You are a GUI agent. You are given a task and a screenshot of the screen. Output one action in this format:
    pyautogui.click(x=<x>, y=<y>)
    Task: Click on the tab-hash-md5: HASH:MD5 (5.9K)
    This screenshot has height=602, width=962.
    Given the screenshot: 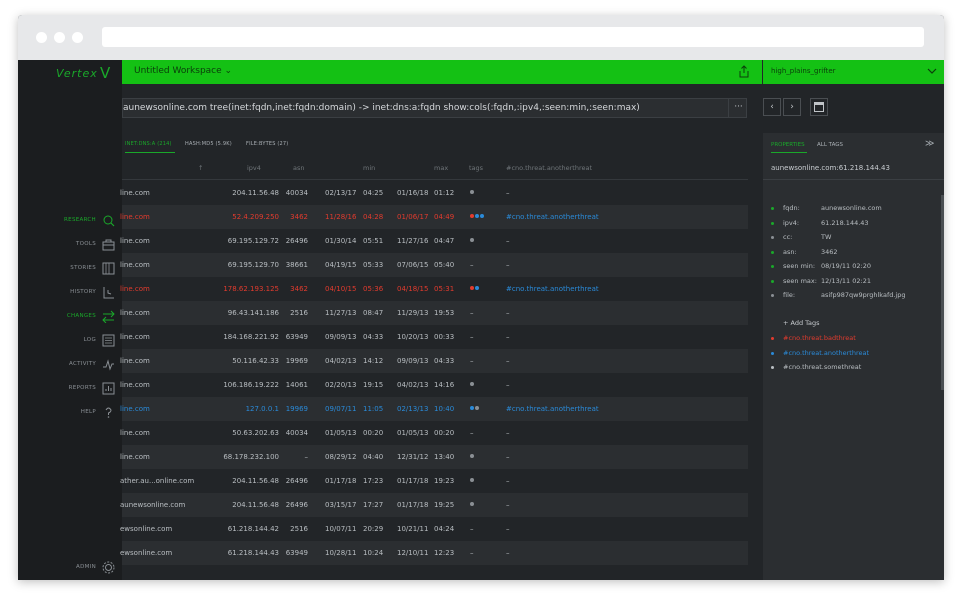 What is the action you would take?
    pyautogui.click(x=208, y=144)
    